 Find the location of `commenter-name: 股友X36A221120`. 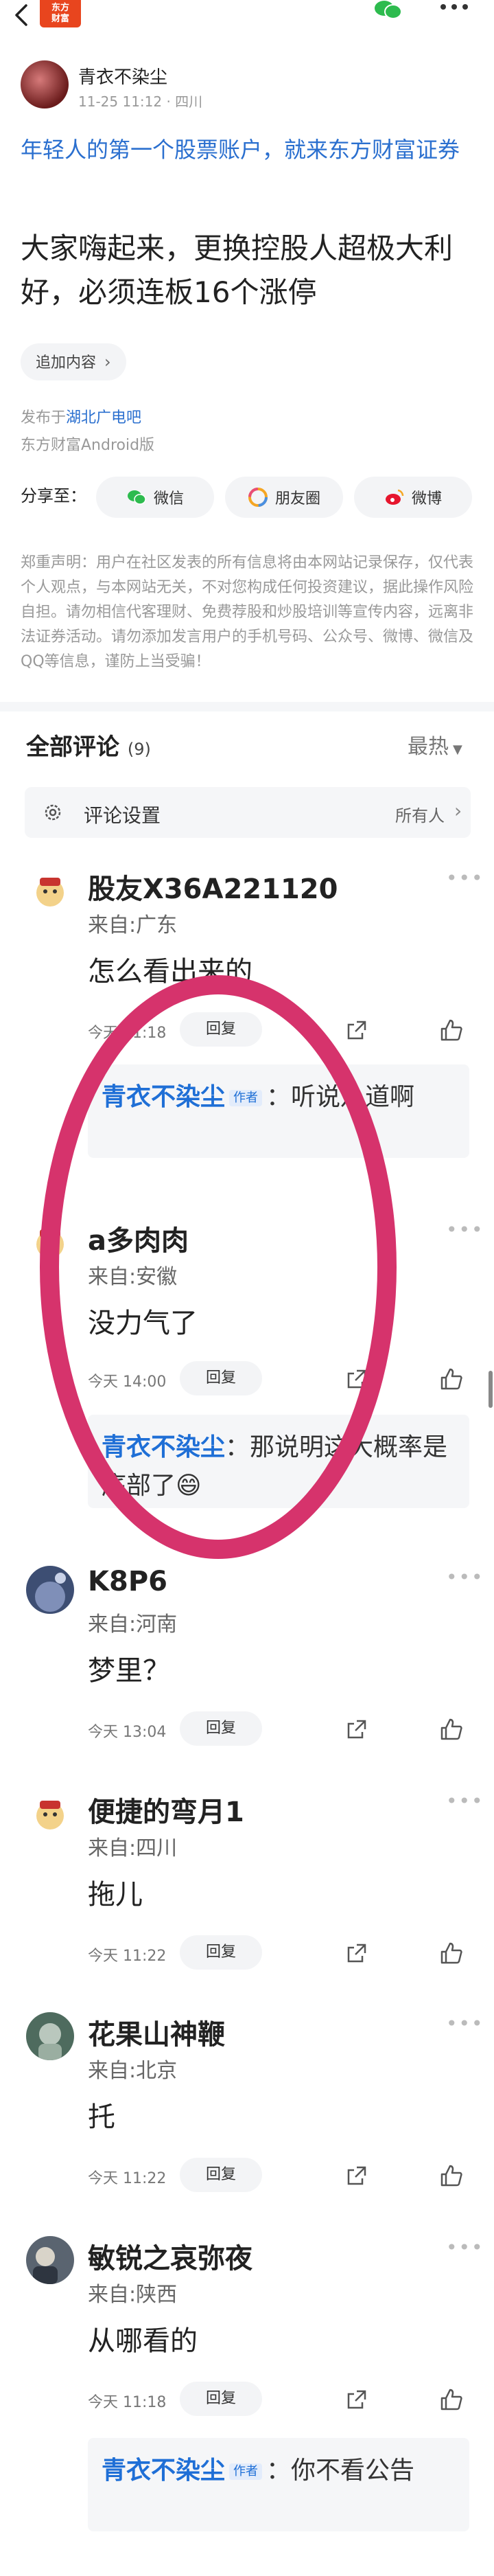

commenter-name: 股友X36A221120 is located at coordinates (213, 887).